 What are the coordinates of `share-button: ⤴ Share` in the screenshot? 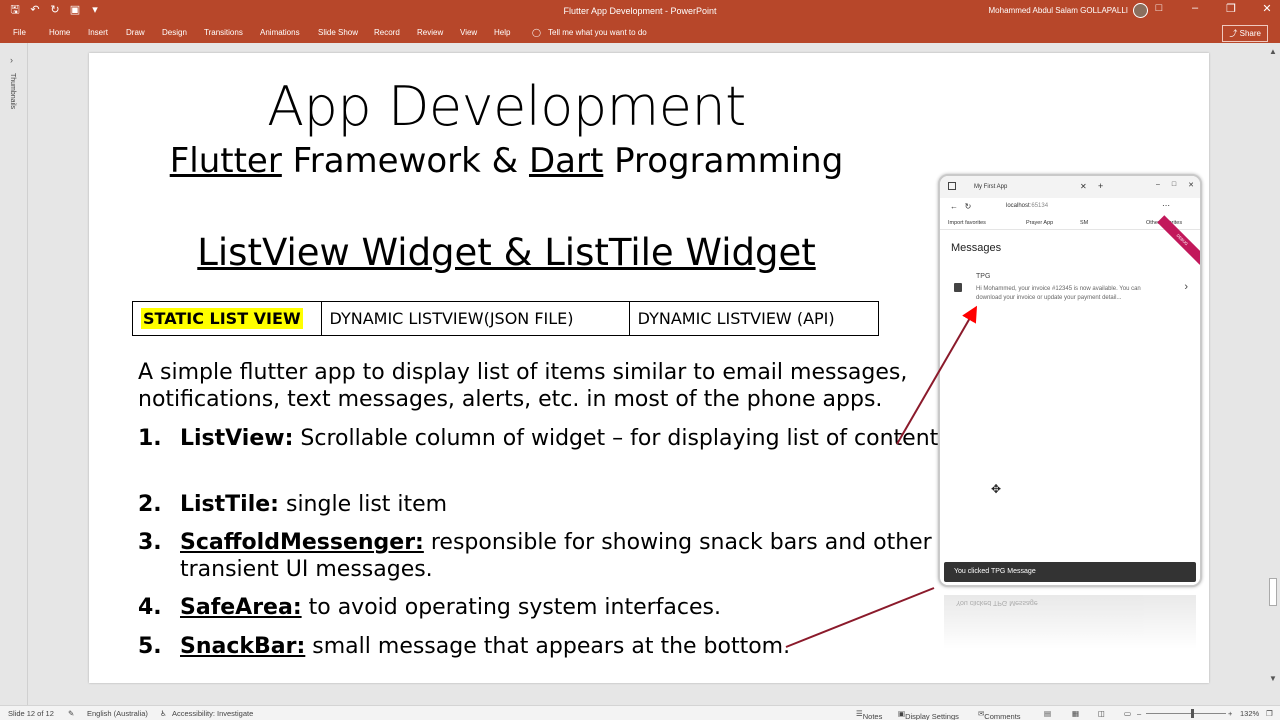 It's located at (1245, 33).